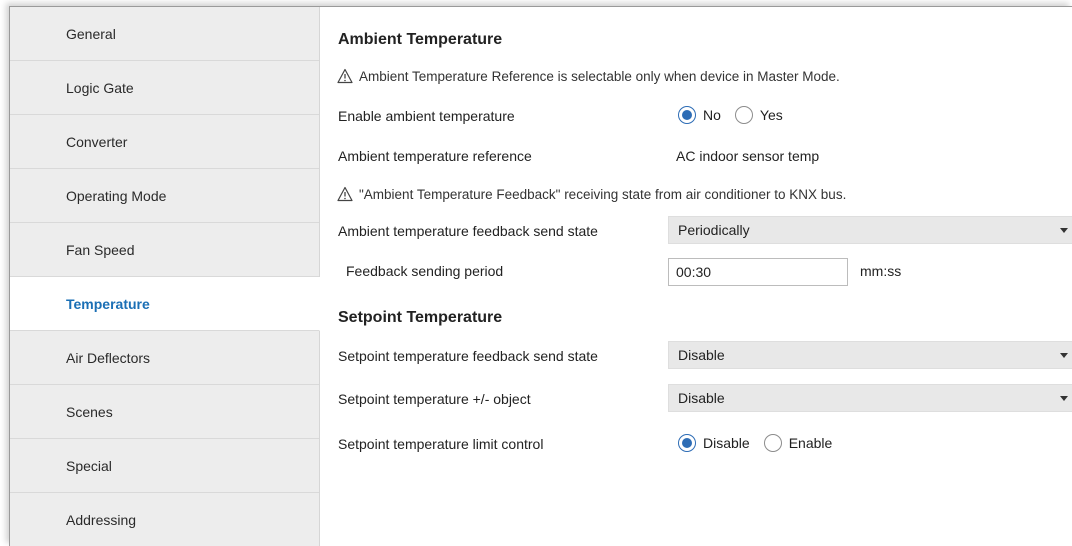 The image size is (1072, 546). What do you see at coordinates (420, 317) in the screenshot?
I see `setpoint-section-title: Setpoint Temperature` at bounding box center [420, 317].